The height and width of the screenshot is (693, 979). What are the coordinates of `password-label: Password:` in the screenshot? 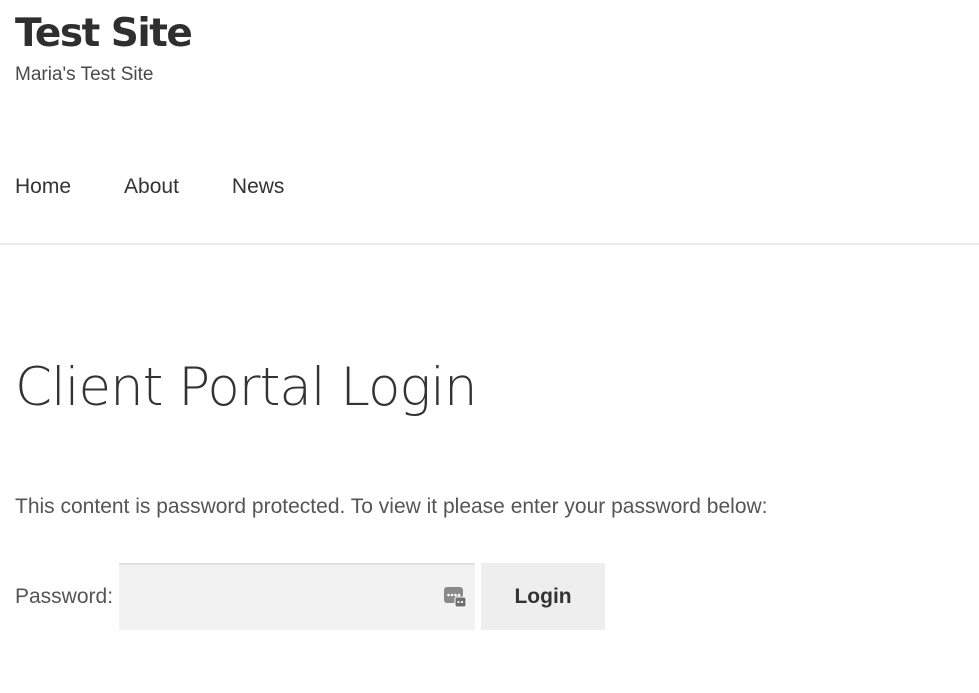 It's located at (64, 596).